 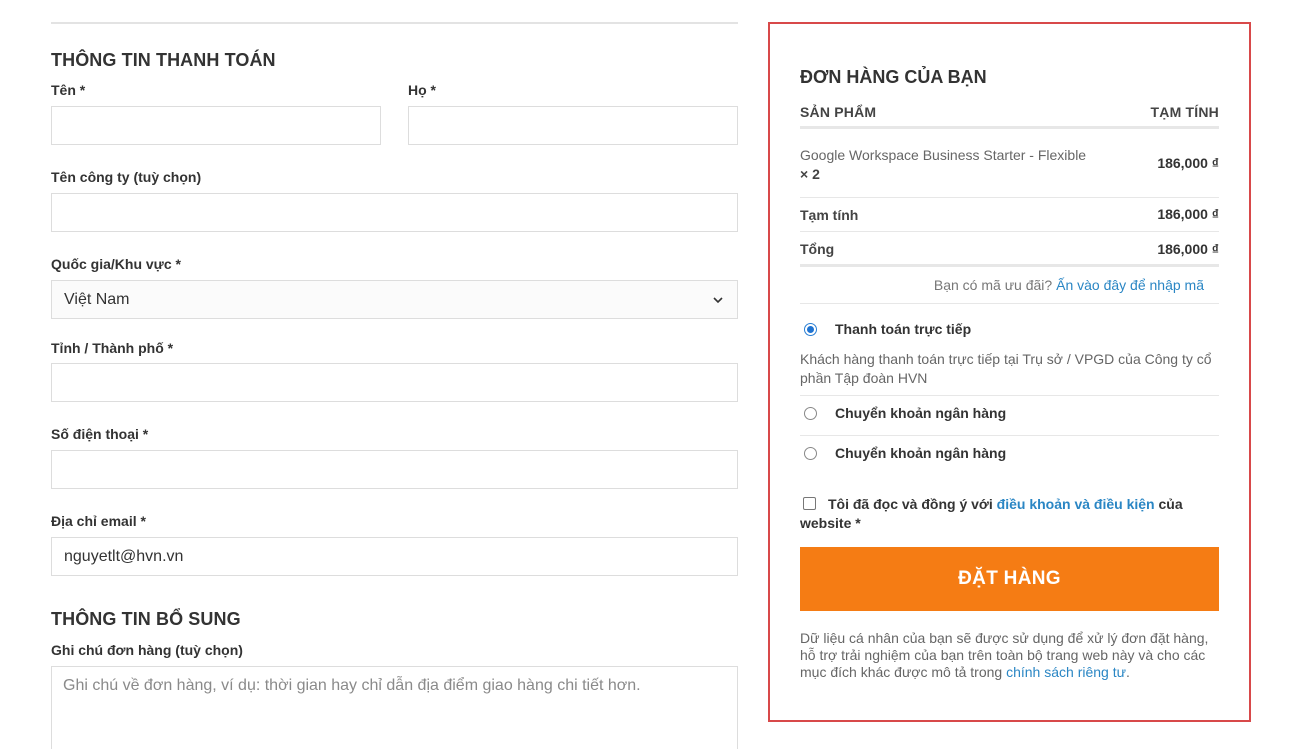 What do you see at coordinates (147, 650) in the screenshot?
I see `order-notes-label: Ghi chú đơn hàng (tuỳ chọn)` at bounding box center [147, 650].